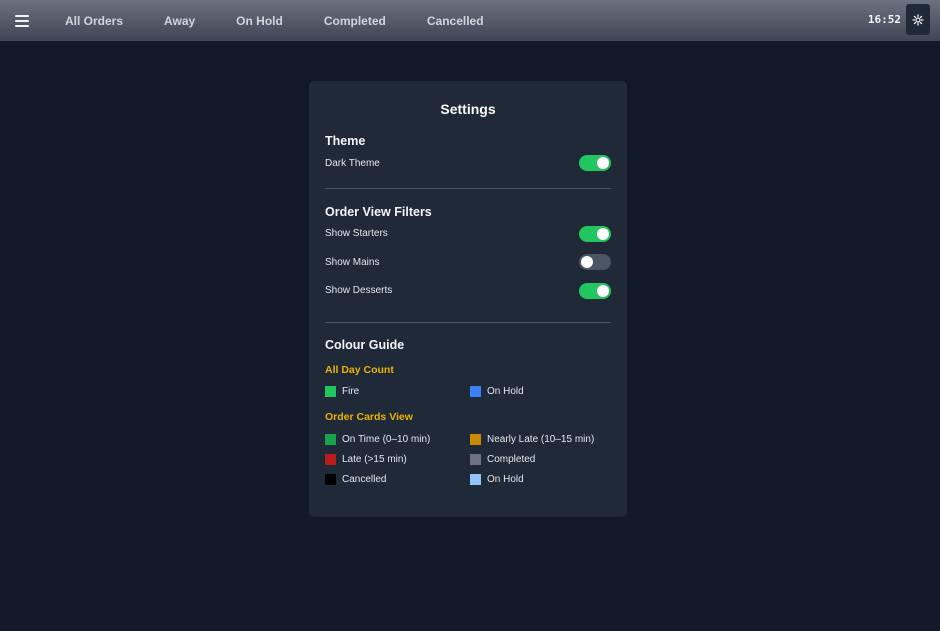  Describe the element at coordinates (468, 163) in the screenshot. I see `dark-theme-row: Dark Theme` at that location.